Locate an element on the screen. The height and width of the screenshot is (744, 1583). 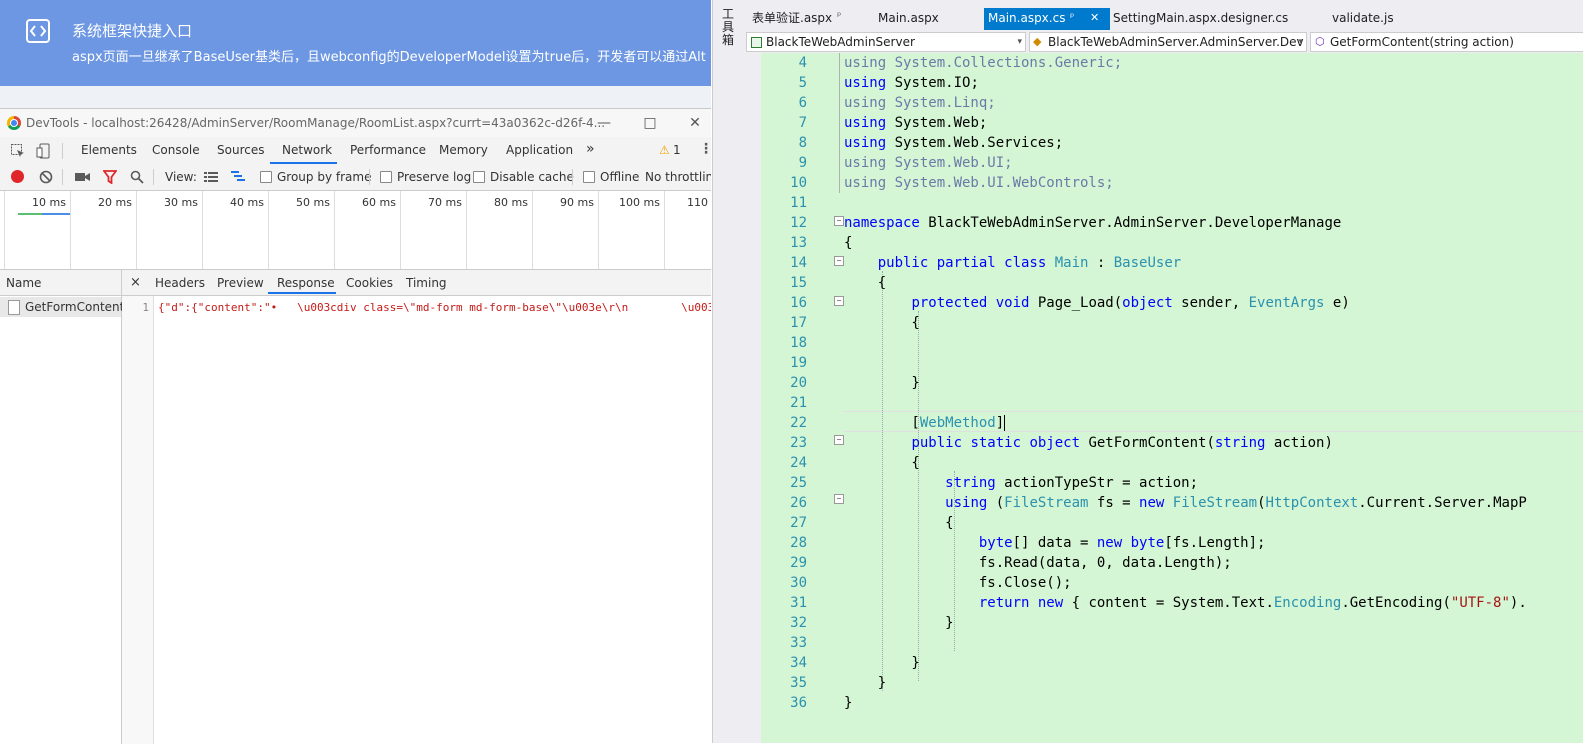
timeline-tick-90: 90 ms is located at coordinates (577, 202).